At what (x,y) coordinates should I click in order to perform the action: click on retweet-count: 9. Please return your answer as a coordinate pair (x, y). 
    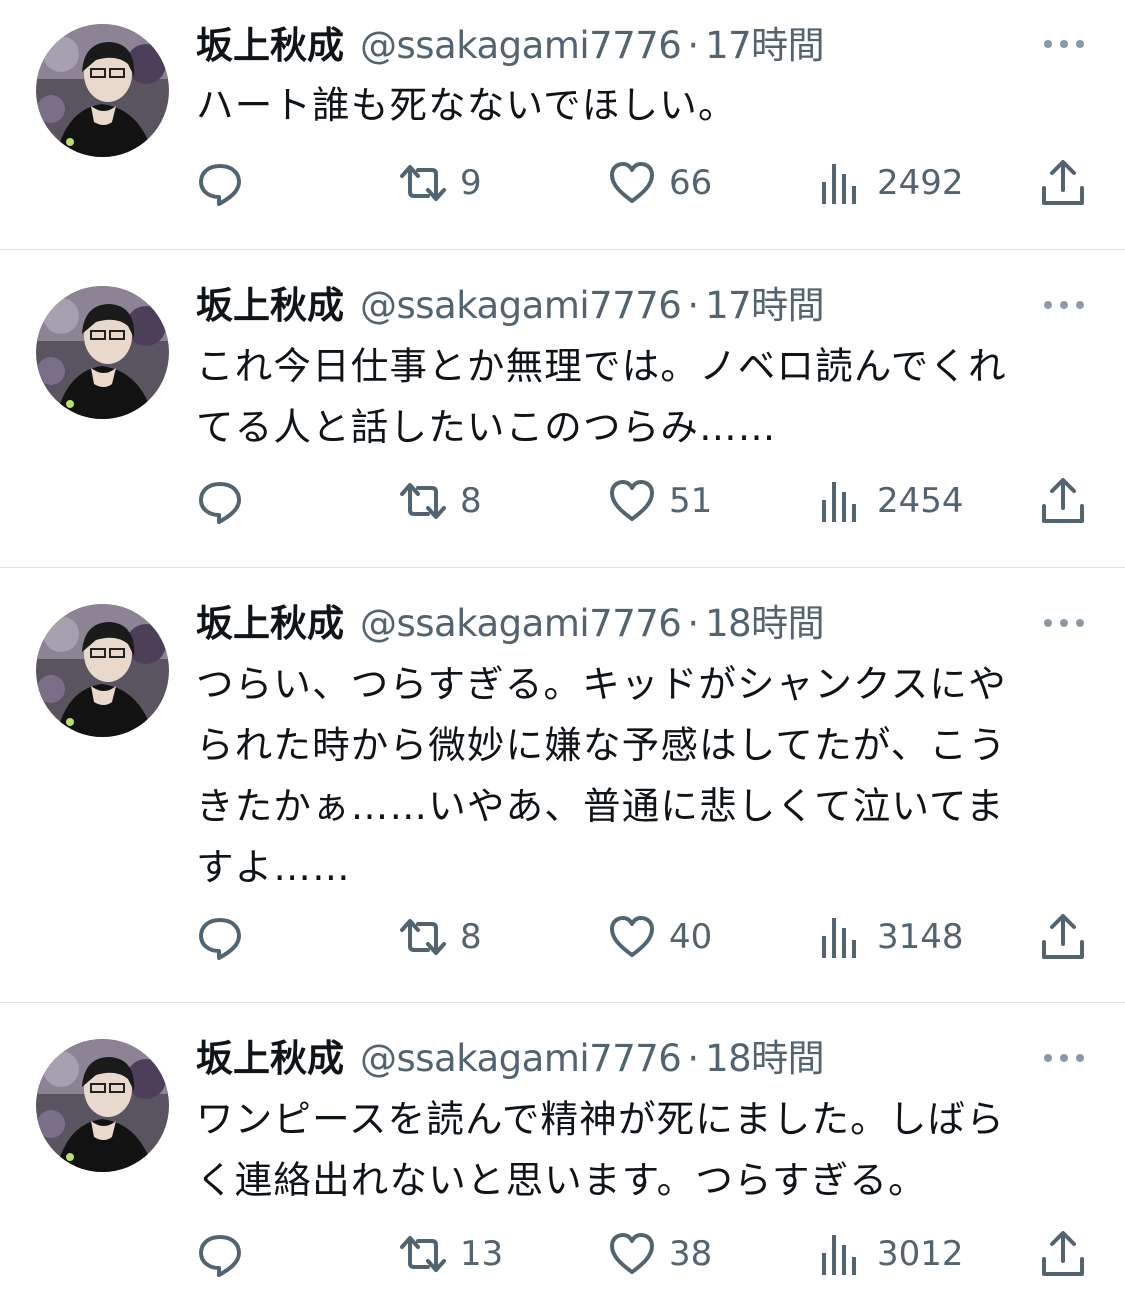
    Looking at the image, I should click on (471, 183).